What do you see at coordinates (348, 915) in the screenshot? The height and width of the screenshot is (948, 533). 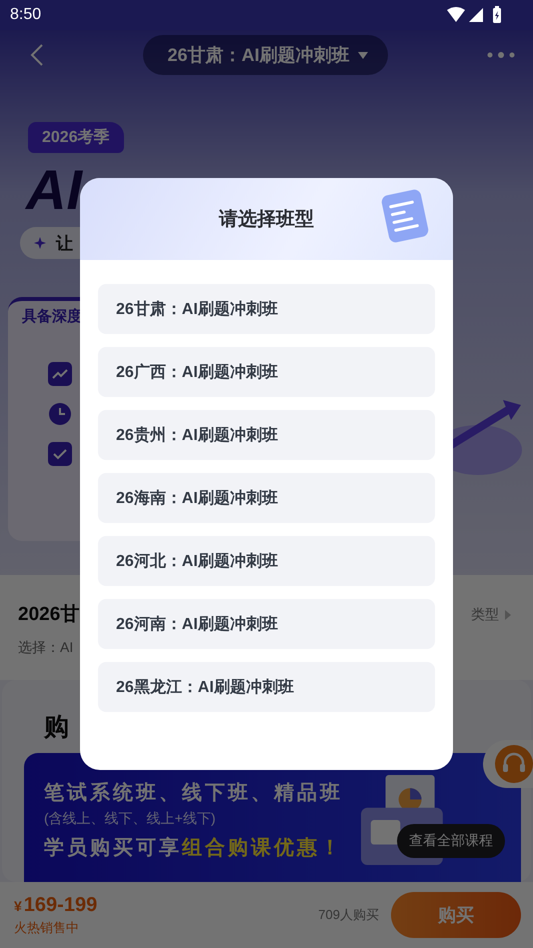 I see `buyer-count: 709人购买` at bounding box center [348, 915].